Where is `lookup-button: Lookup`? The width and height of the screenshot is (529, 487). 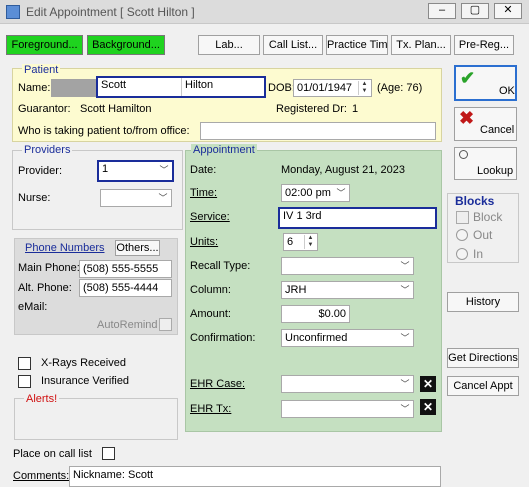
lookup-button: Lookup is located at coordinates (485, 163).